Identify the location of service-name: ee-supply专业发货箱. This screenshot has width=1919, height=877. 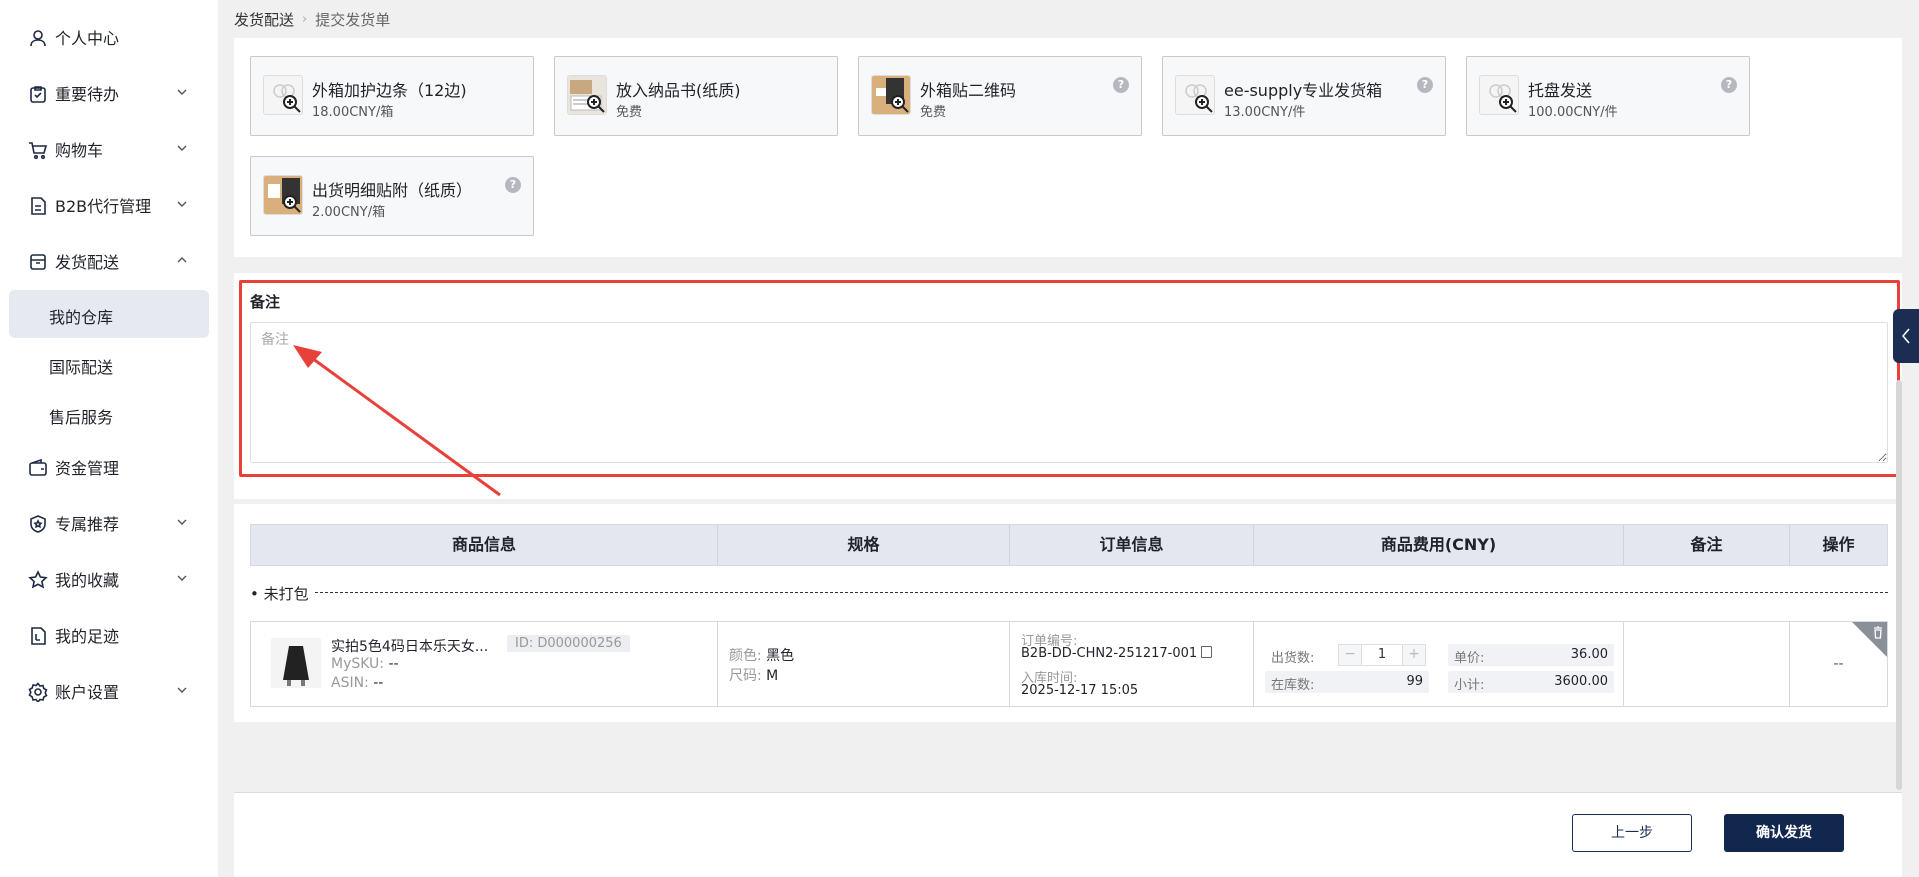
(1303, 90).